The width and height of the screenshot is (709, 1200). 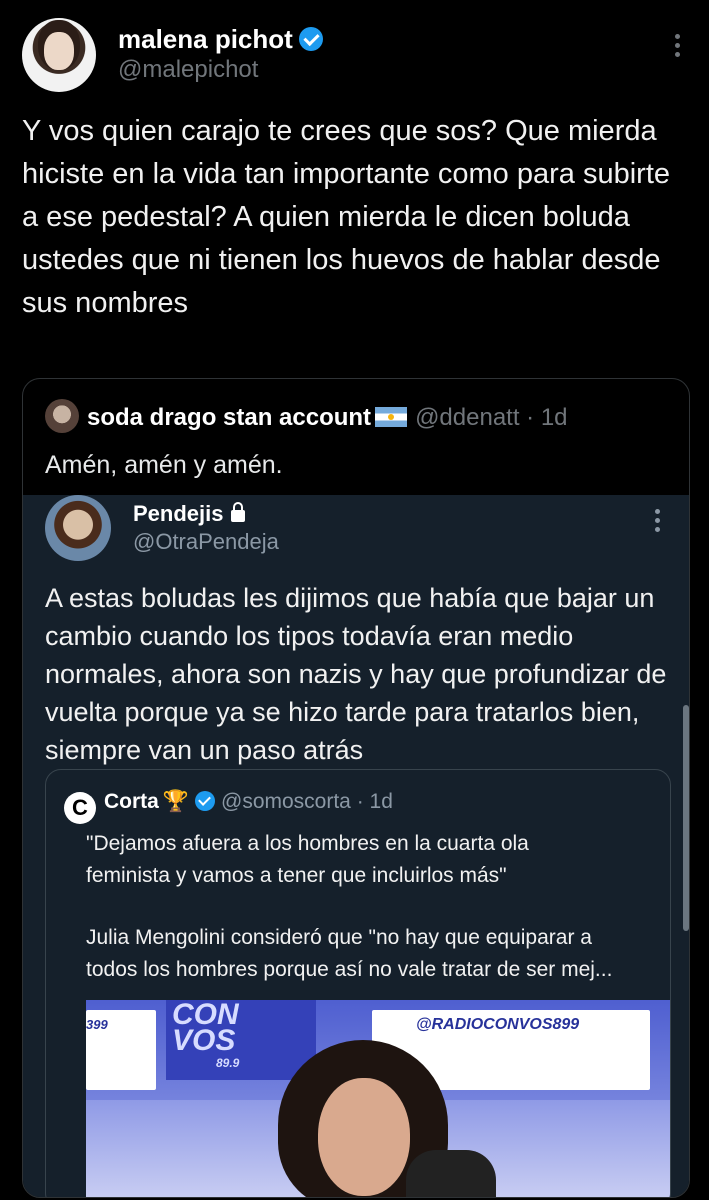 I want to click on radio-logo-text: CON VOS, so click(x=205, y=1028).